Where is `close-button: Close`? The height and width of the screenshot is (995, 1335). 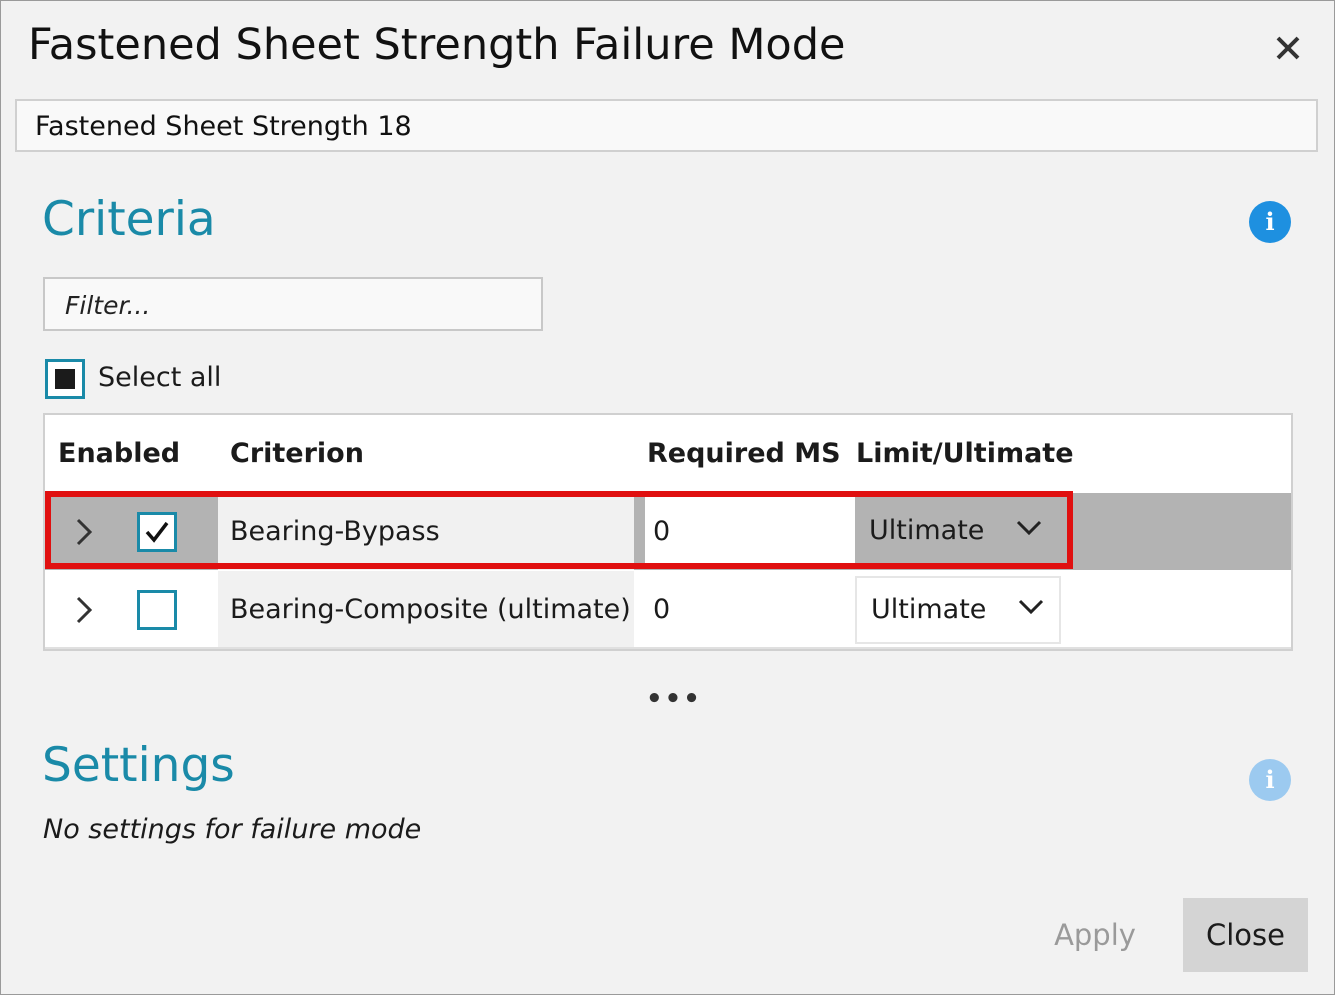
close-button: Close is located at coordinates (1245, 935).